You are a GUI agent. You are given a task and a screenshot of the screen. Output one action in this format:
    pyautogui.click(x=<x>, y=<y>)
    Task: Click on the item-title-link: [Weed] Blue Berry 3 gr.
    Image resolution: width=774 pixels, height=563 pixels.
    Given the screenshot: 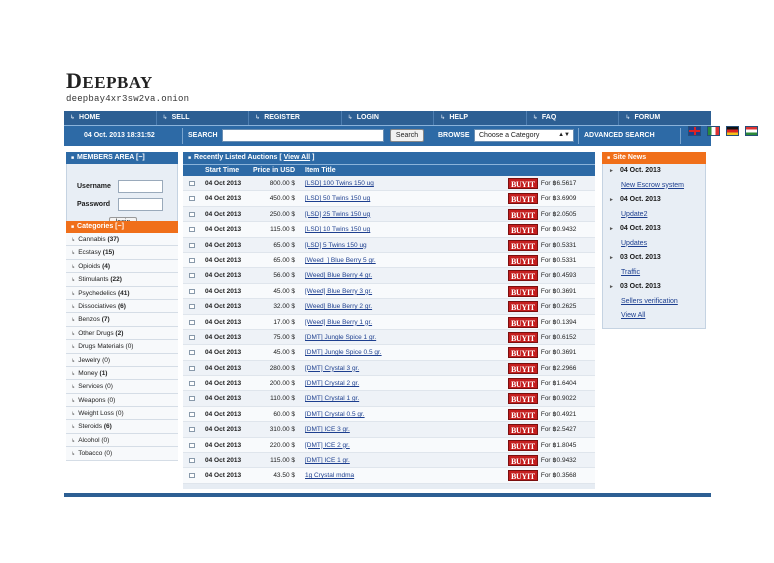 What is the action you would take?
    pyautogui.click(x=405, y=291)
    